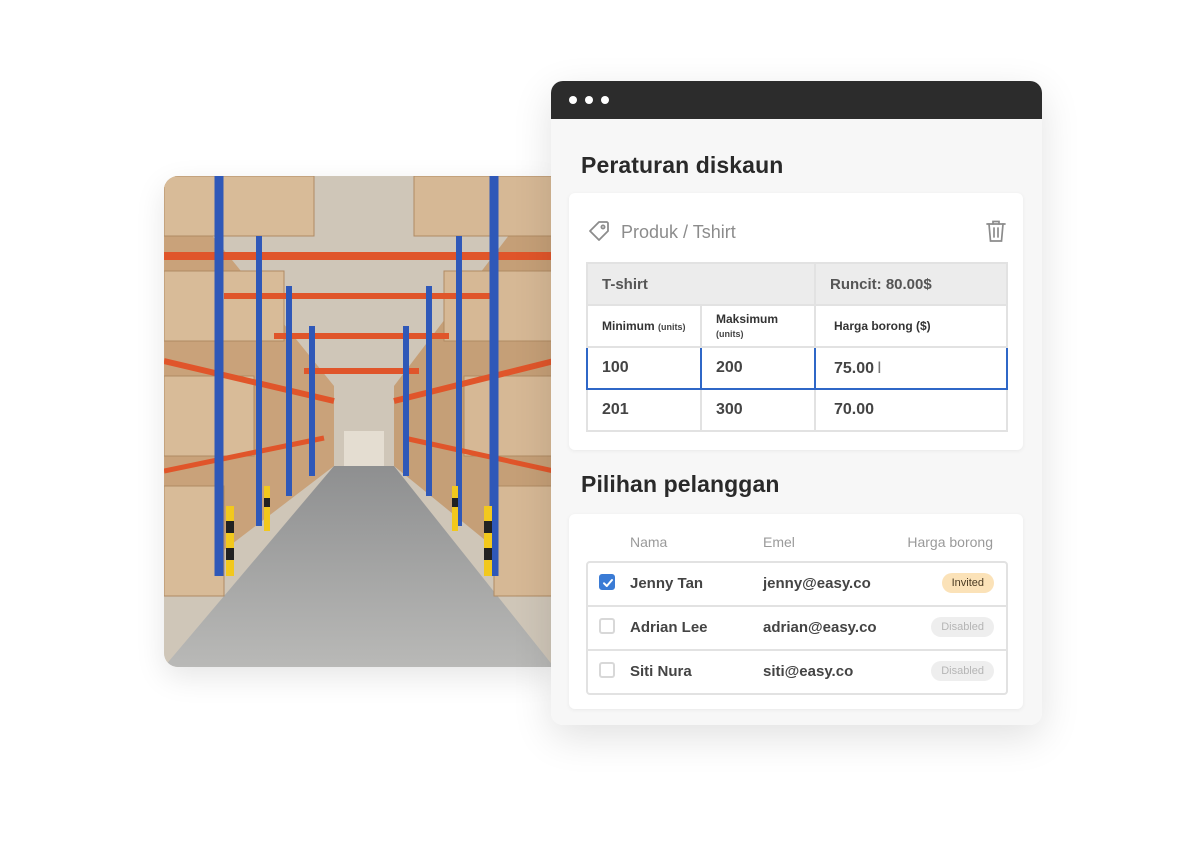 The width and height of the screenshot is (1200, 845). Describe the element at coordinates (911, 410) in the screenshot. I see `price-cell: 70.00` at that location.